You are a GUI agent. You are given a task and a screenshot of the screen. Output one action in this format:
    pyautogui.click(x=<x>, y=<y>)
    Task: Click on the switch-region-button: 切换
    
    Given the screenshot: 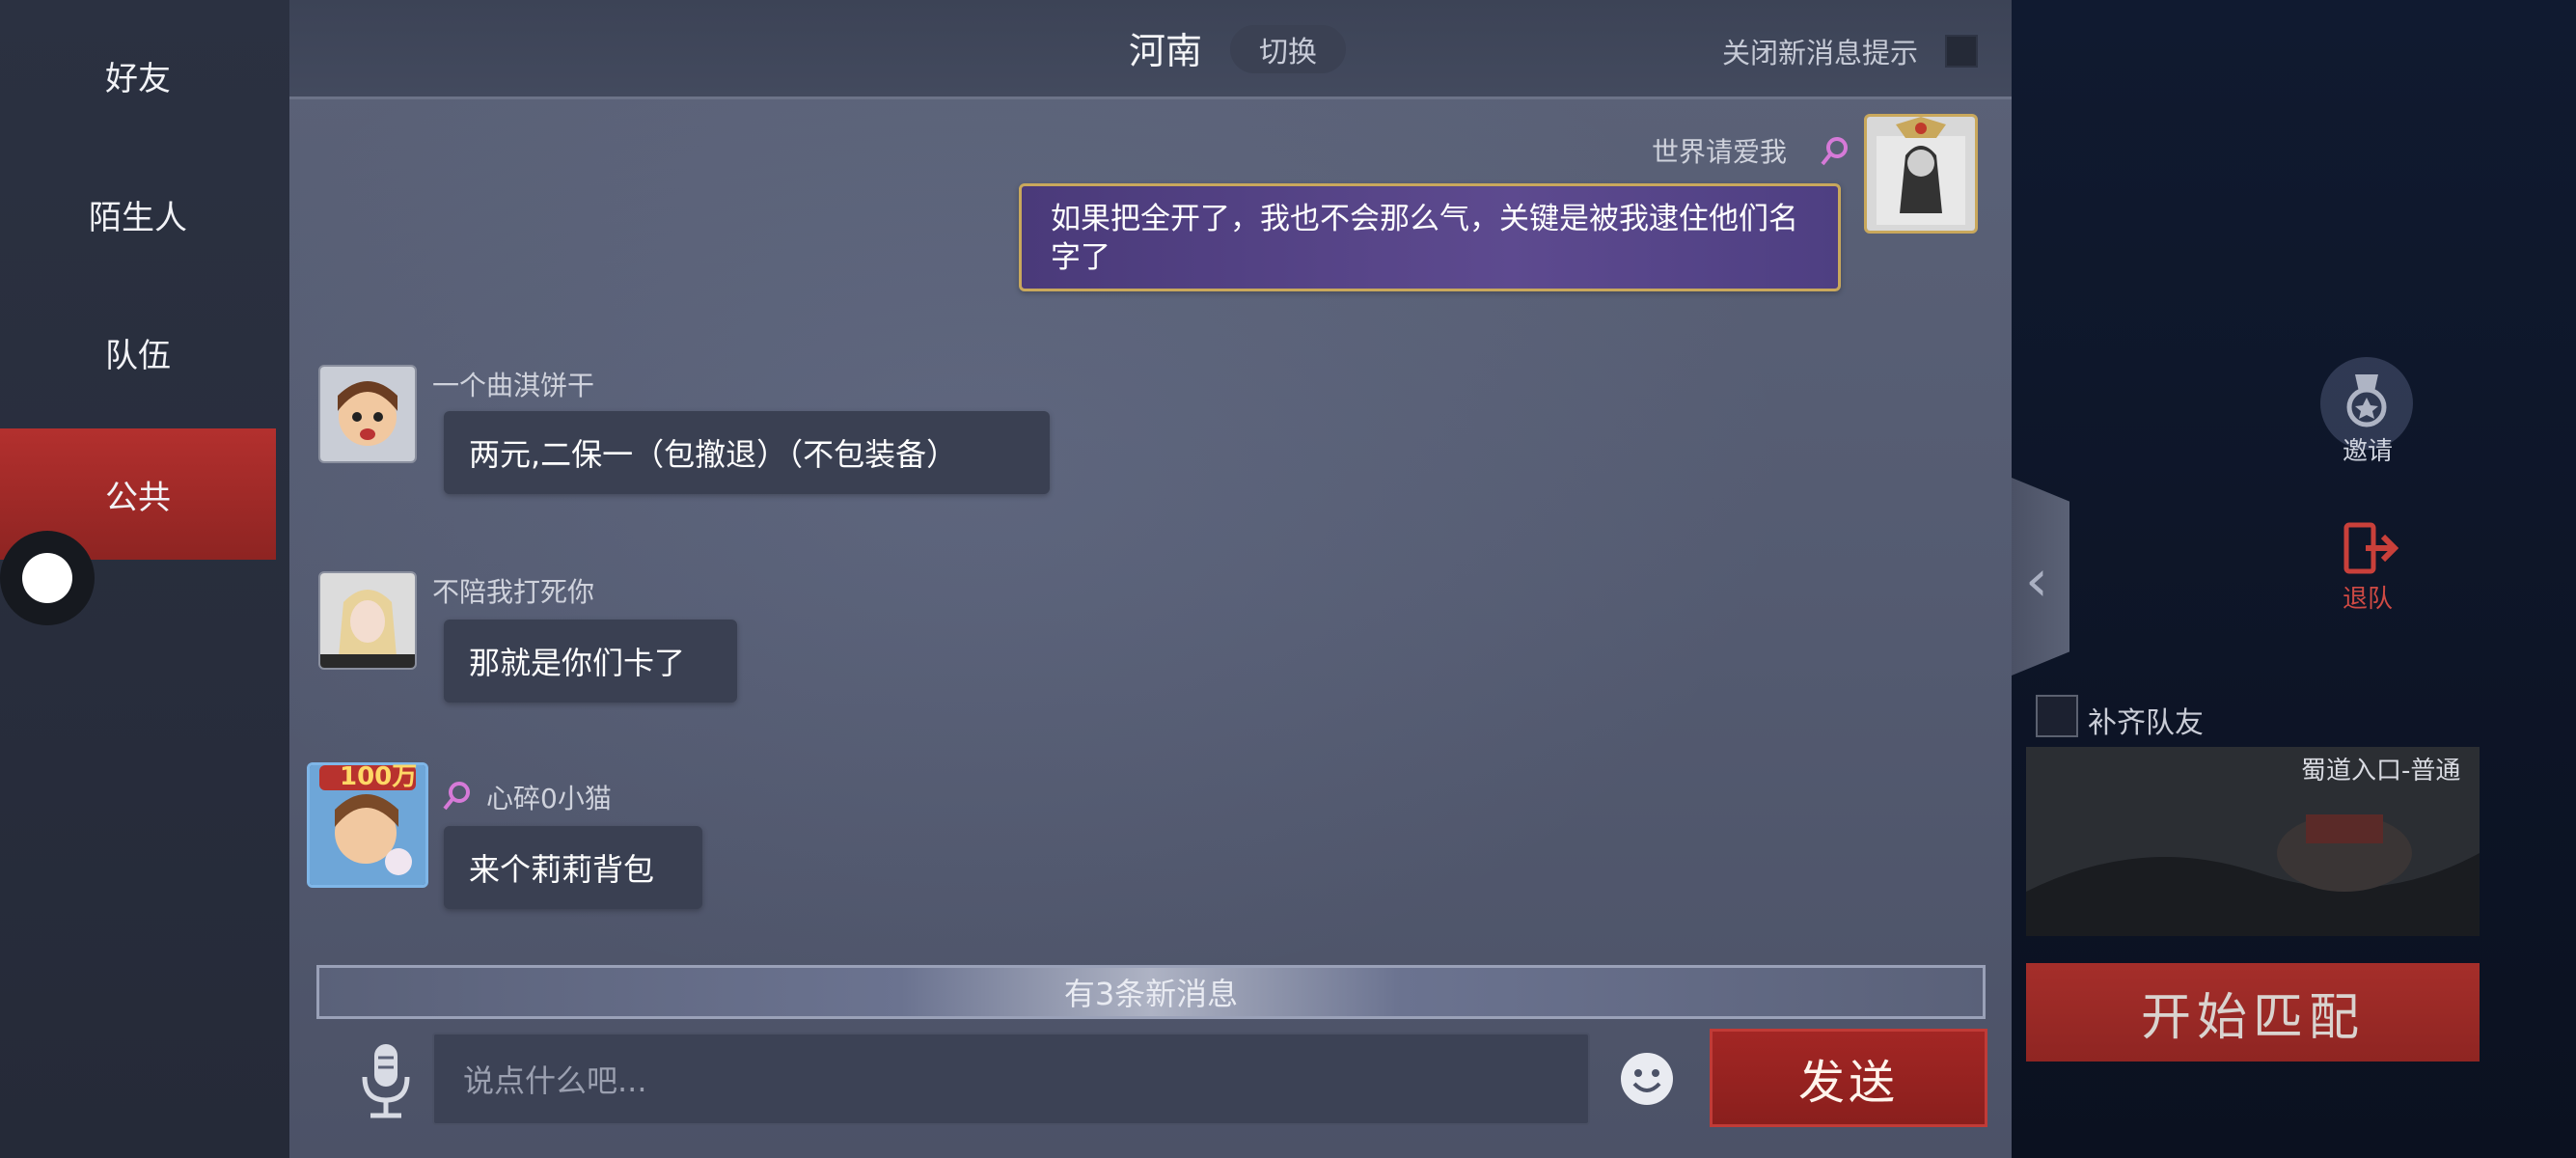 What is the action you would take?
    pyautogui.click(x=1288, y=49)
    